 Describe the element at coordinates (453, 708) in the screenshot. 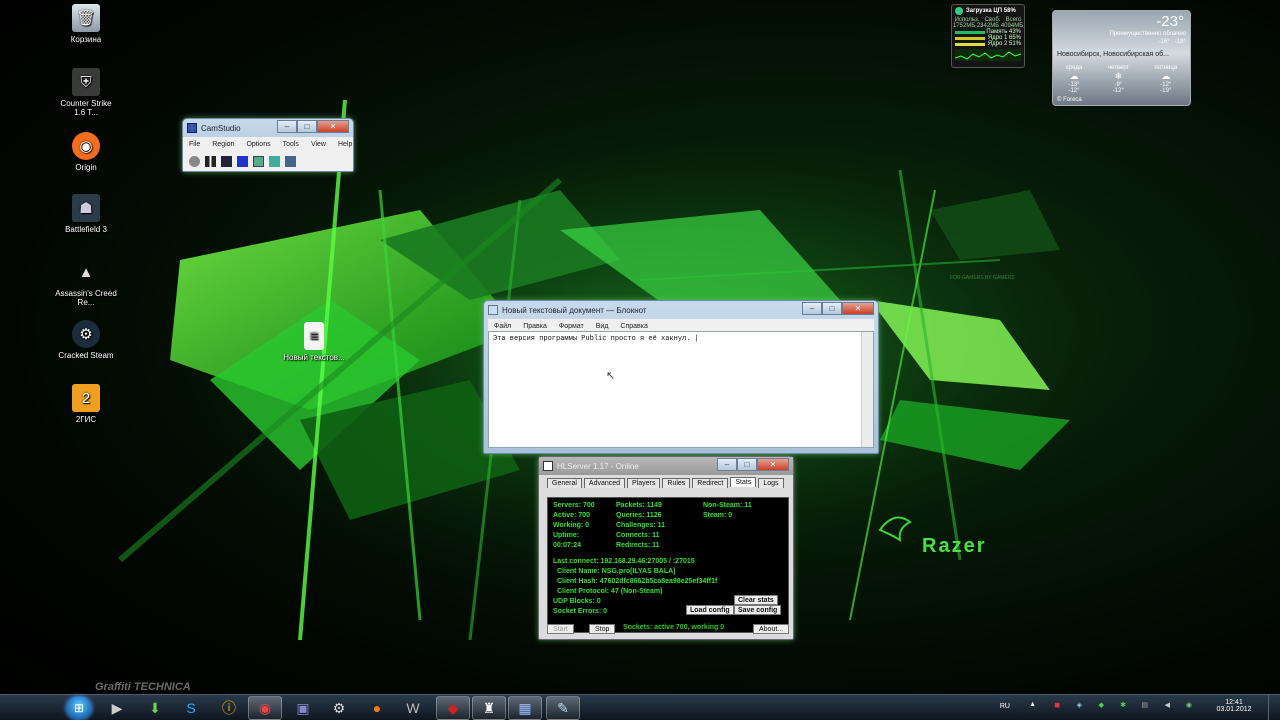

I see `razer-taskbar-icon: ◆` at that location.